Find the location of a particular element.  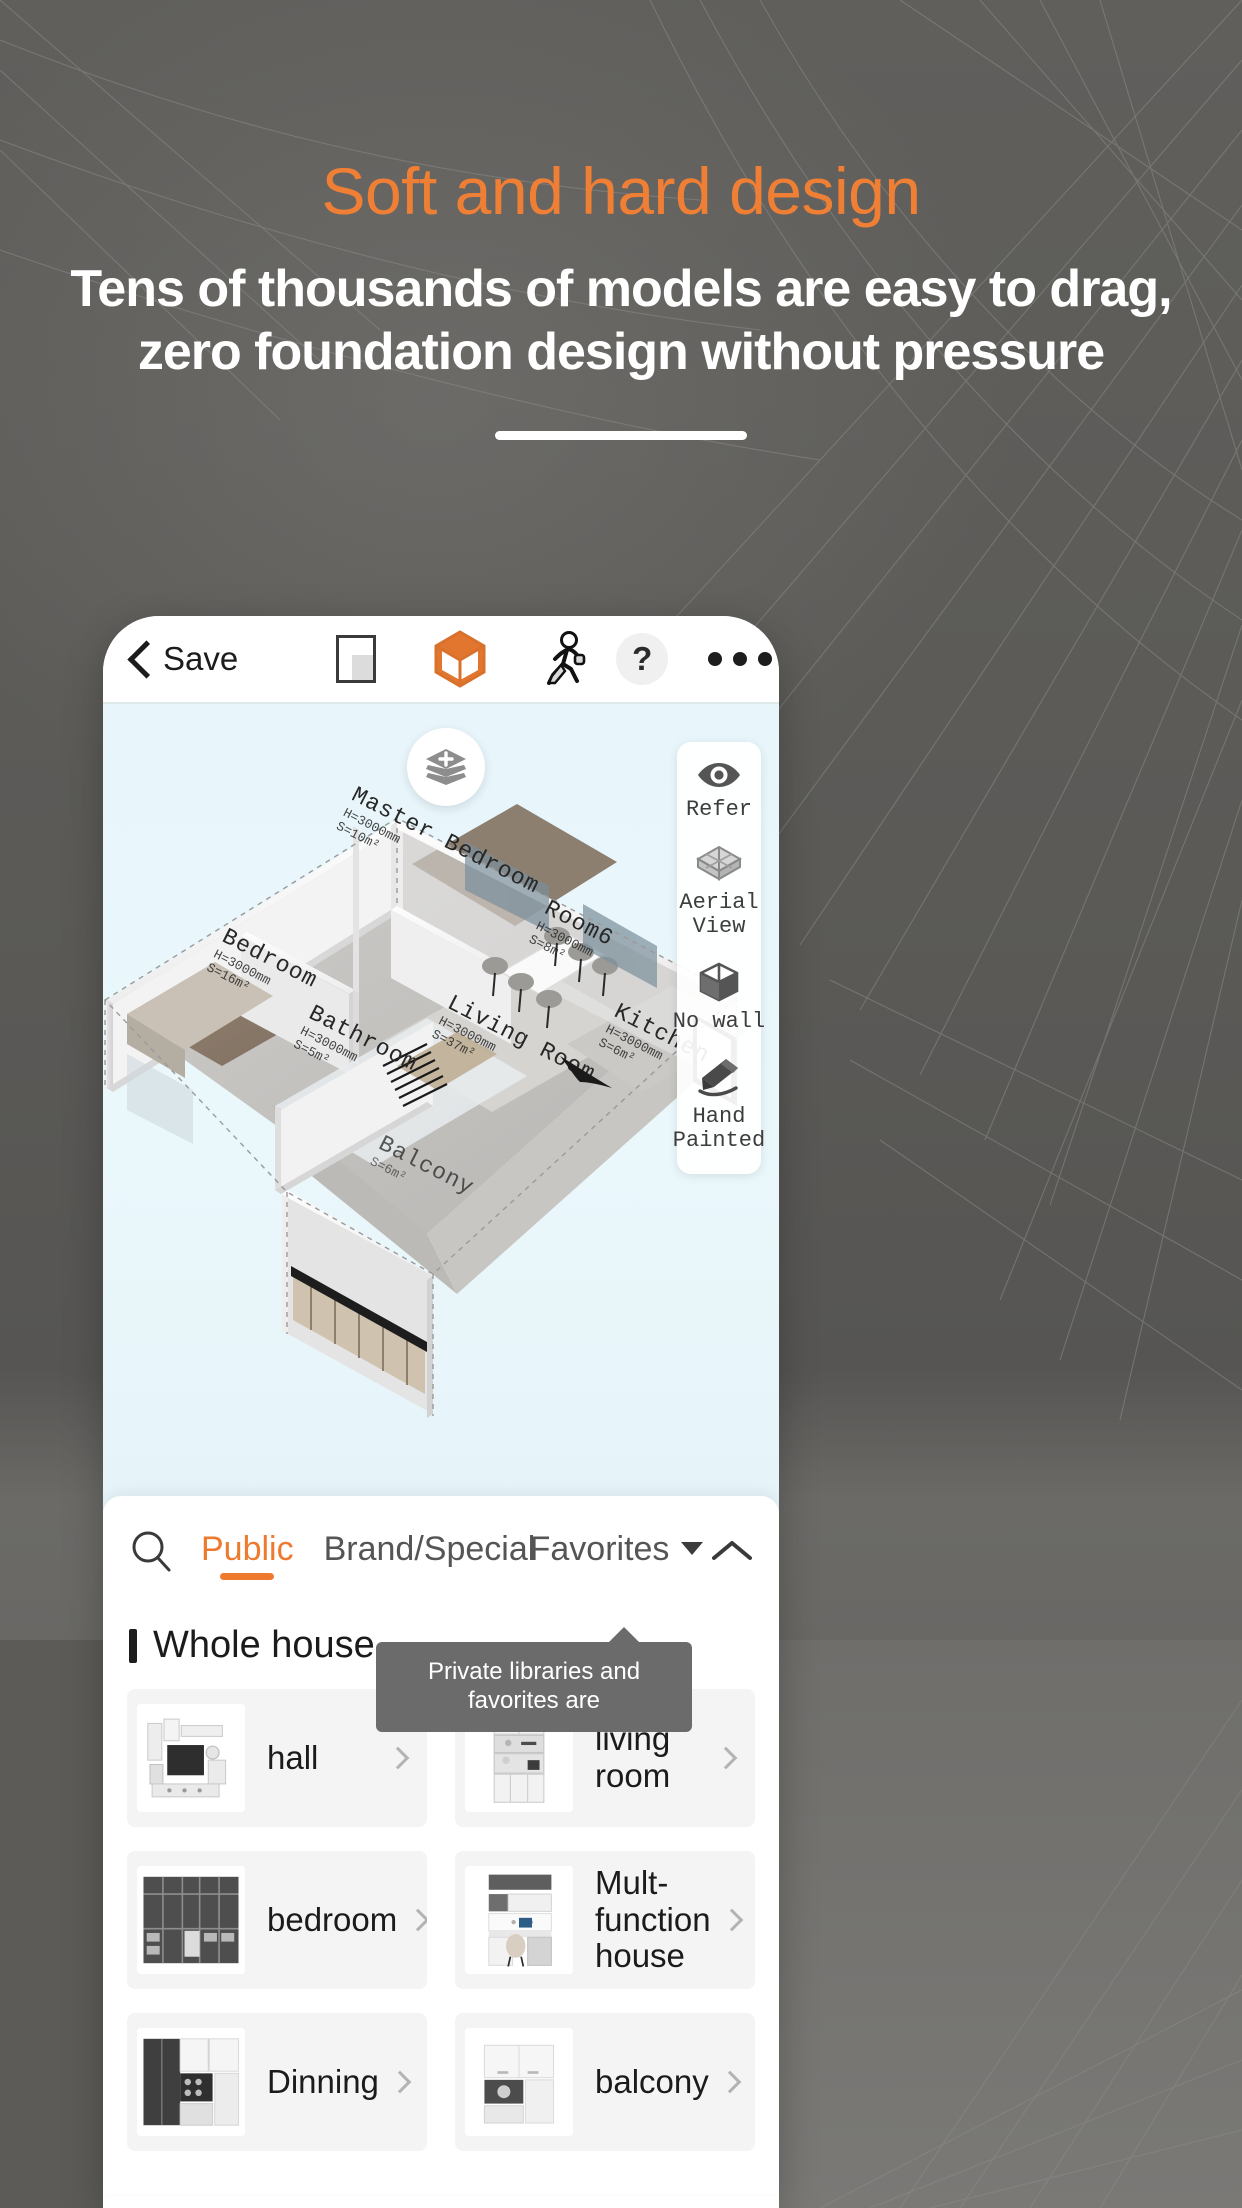

category-card: Mult-function house is located at coordinates (605, 1920).